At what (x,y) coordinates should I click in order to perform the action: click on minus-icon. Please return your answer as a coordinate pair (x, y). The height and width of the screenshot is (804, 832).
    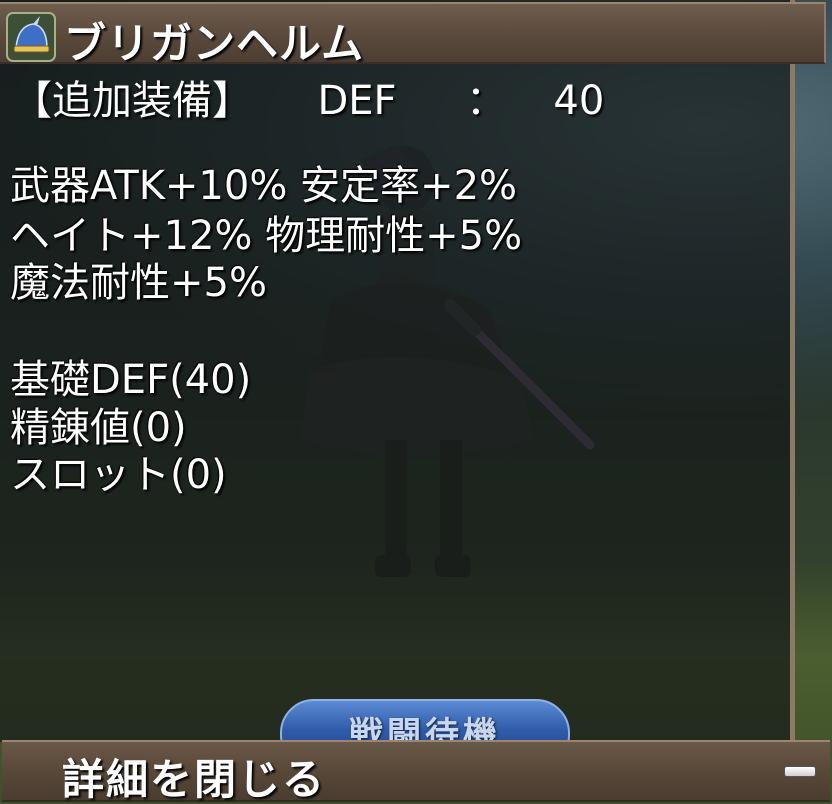
    Looking at the image, I should click on (800, 771).